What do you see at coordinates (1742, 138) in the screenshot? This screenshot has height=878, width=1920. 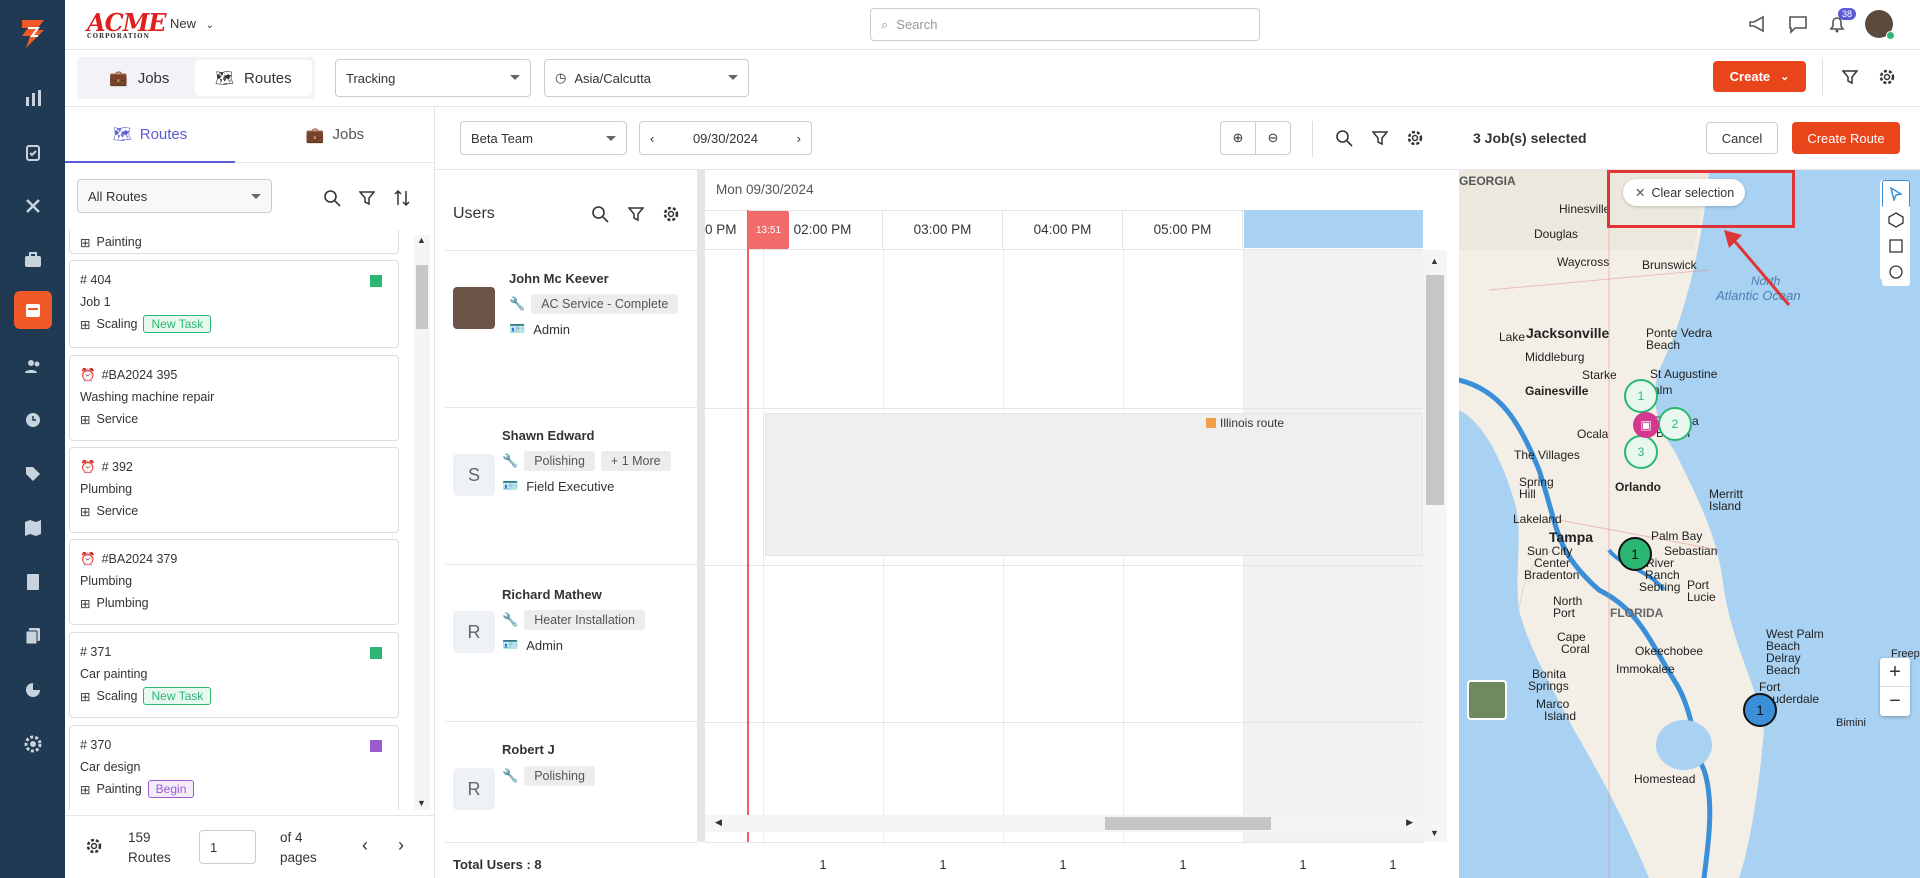 I see `cancel-button: Cancel` at bounding box center [1742, 138].